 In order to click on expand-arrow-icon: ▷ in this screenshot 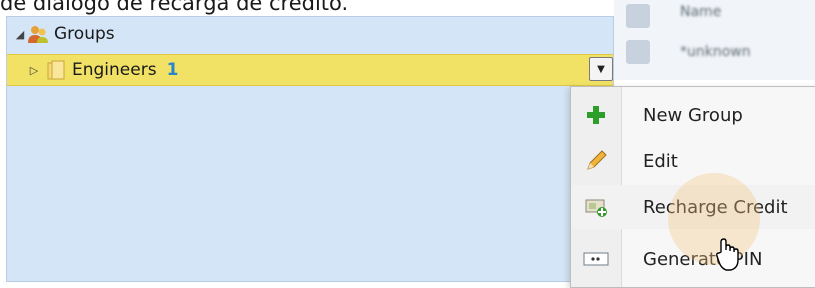, I will do `click(34, 70)`.